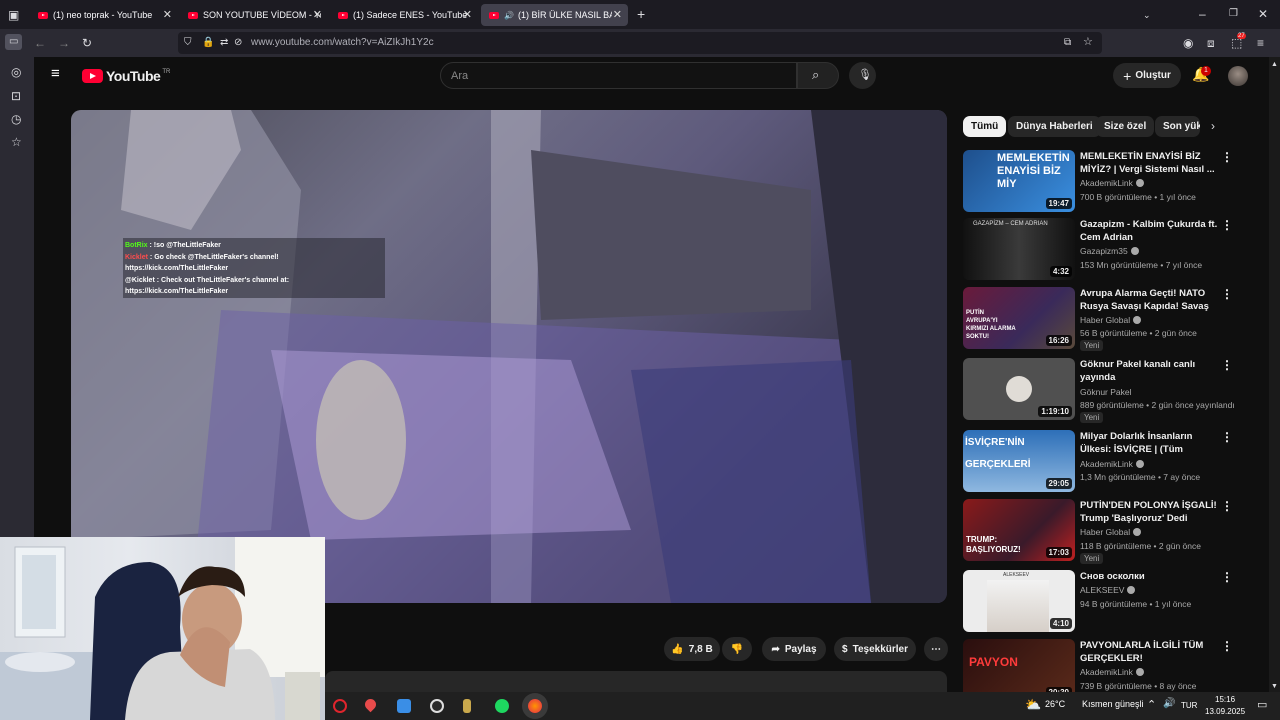 This screenshot has height=720, width=1280. Describe the element at coordinates (1019, 461) in the screenshot. I see `video-thumbnail: İSVİÇRE'NİN GERÇEKLERİ 29:05` at that location.